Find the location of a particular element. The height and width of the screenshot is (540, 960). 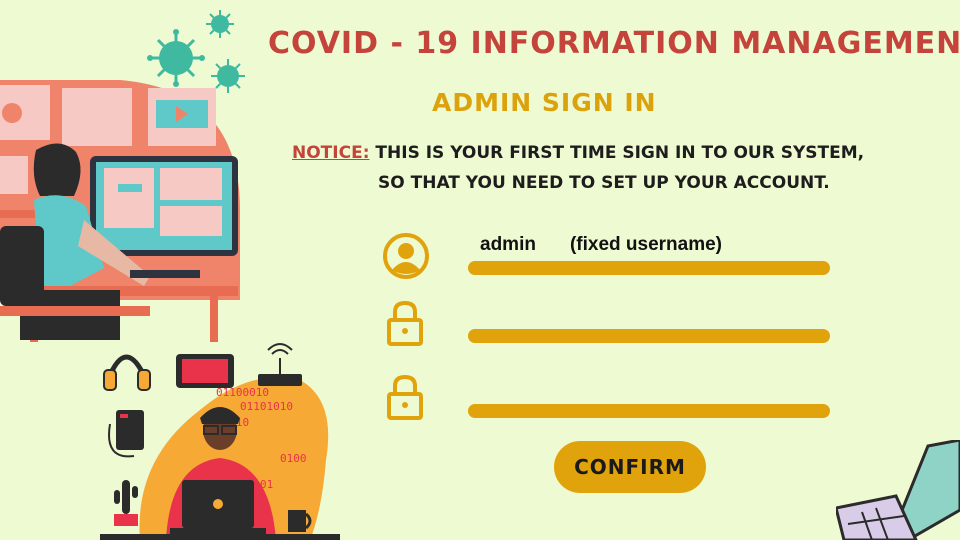

username-display: admin (fixed username) is located at coordinates (601, 245).